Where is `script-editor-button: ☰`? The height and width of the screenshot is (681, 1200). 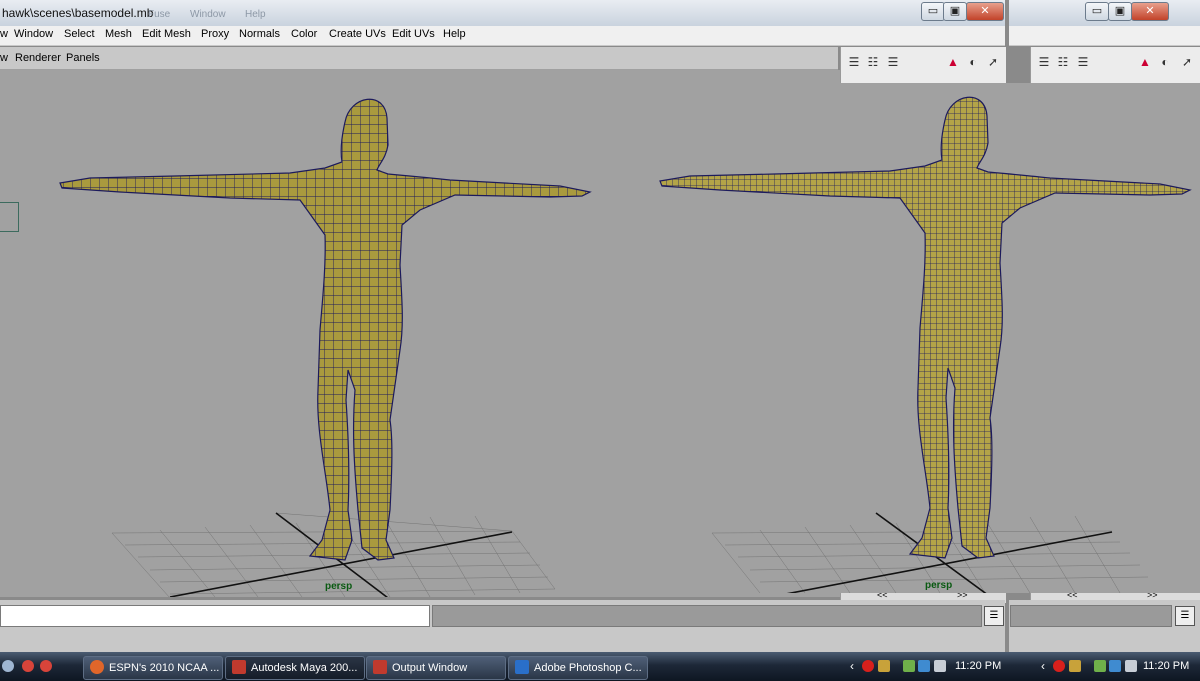 script-editor-button: ☰ is located at coordinates (994, 616).